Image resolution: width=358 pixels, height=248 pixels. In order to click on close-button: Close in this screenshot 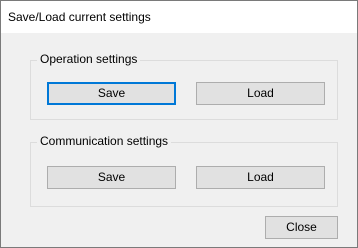, I will do `click(301, 227)`.